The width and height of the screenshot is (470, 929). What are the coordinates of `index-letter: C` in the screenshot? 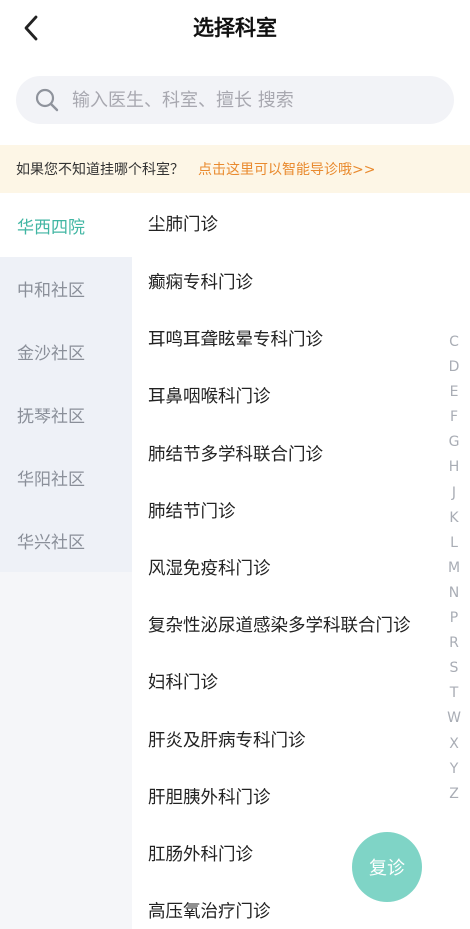 It's located at (454, 342).